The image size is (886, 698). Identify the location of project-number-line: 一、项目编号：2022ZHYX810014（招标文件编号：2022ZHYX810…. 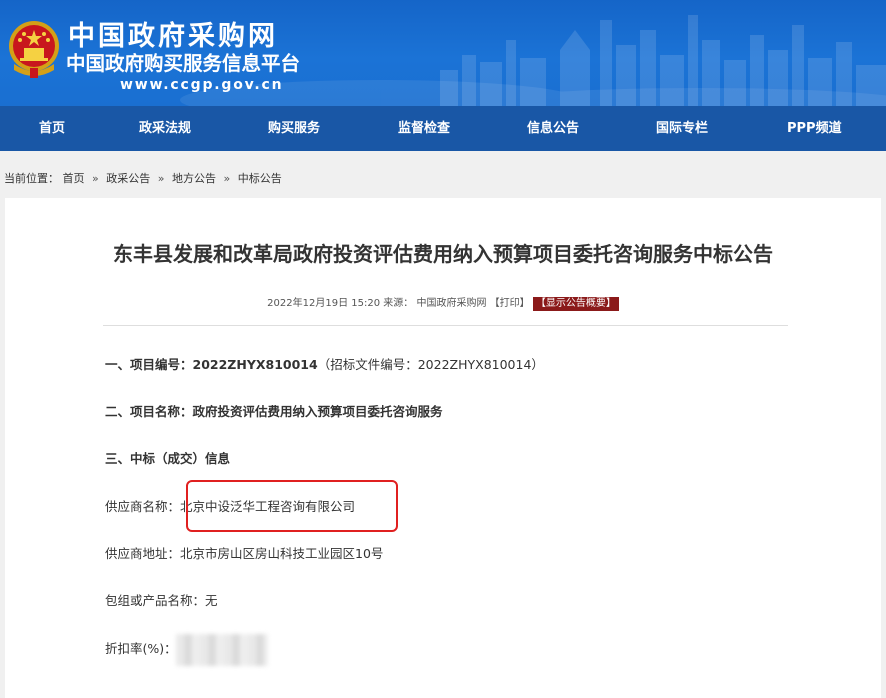
(324, 365).